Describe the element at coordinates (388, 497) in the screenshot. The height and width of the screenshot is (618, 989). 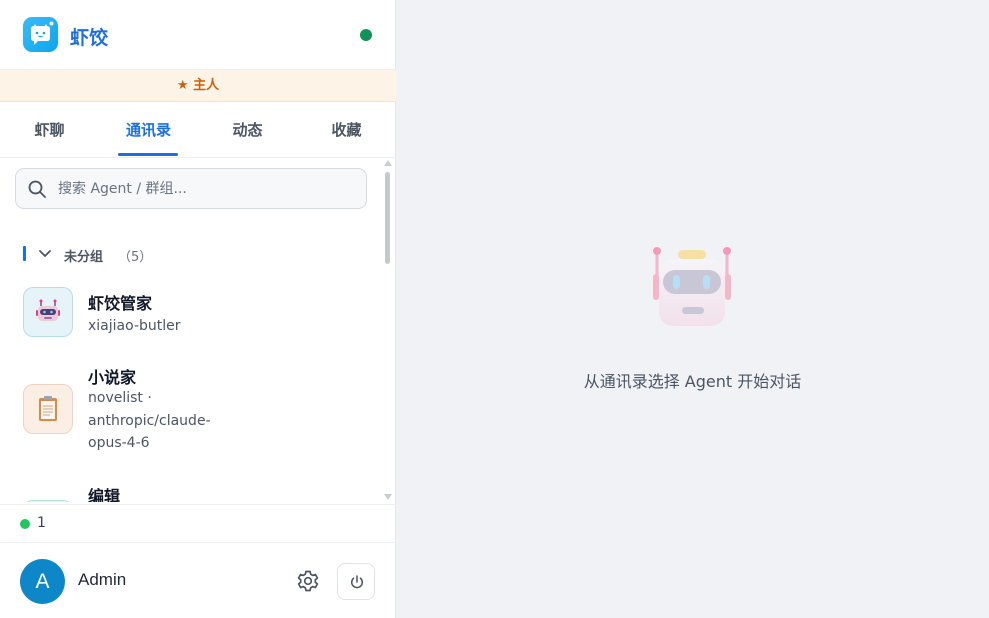
I see `scroll-down-arrow-icon` at that location.